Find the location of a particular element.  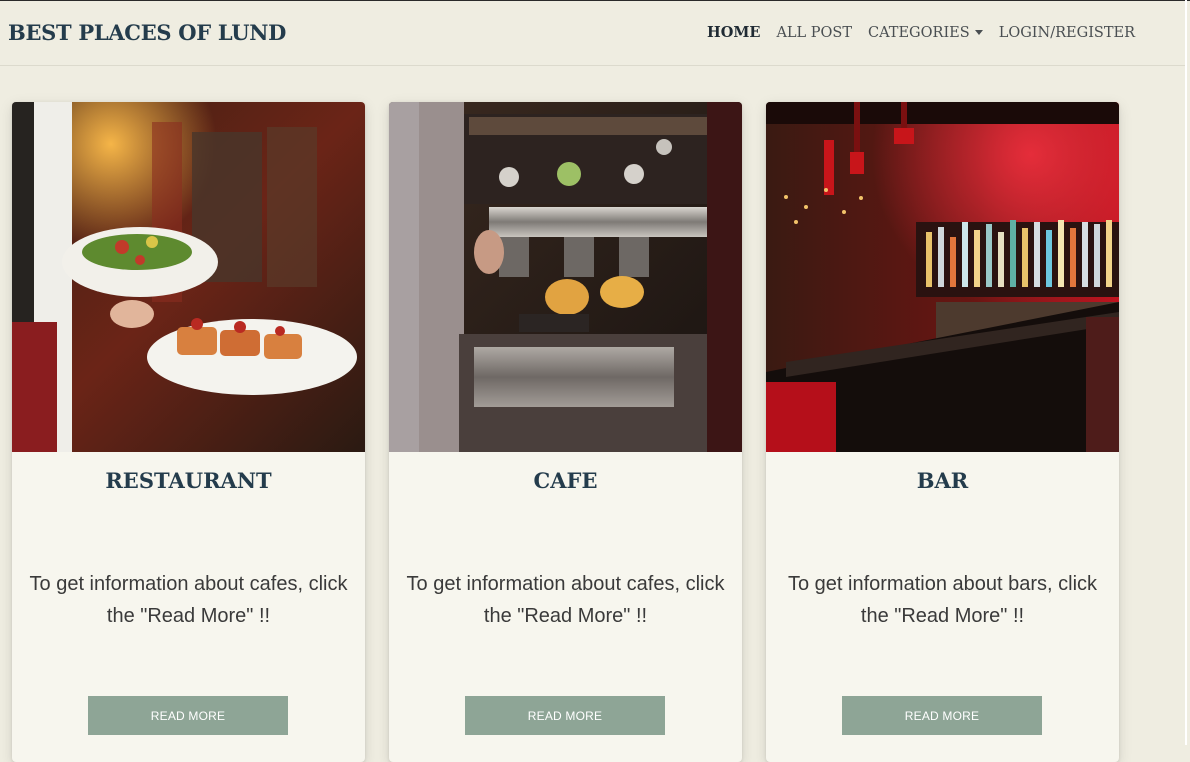

card-title: RESTAURANT is located at coordinates (188, 480).